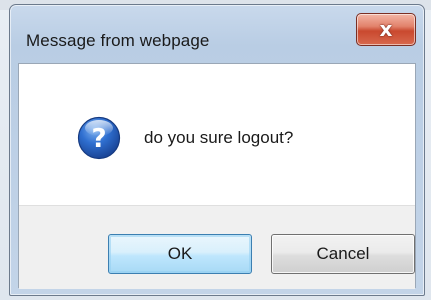 This screenshot has height=300, width=431. I want to click on ok-button: OK, so click(180, 254).